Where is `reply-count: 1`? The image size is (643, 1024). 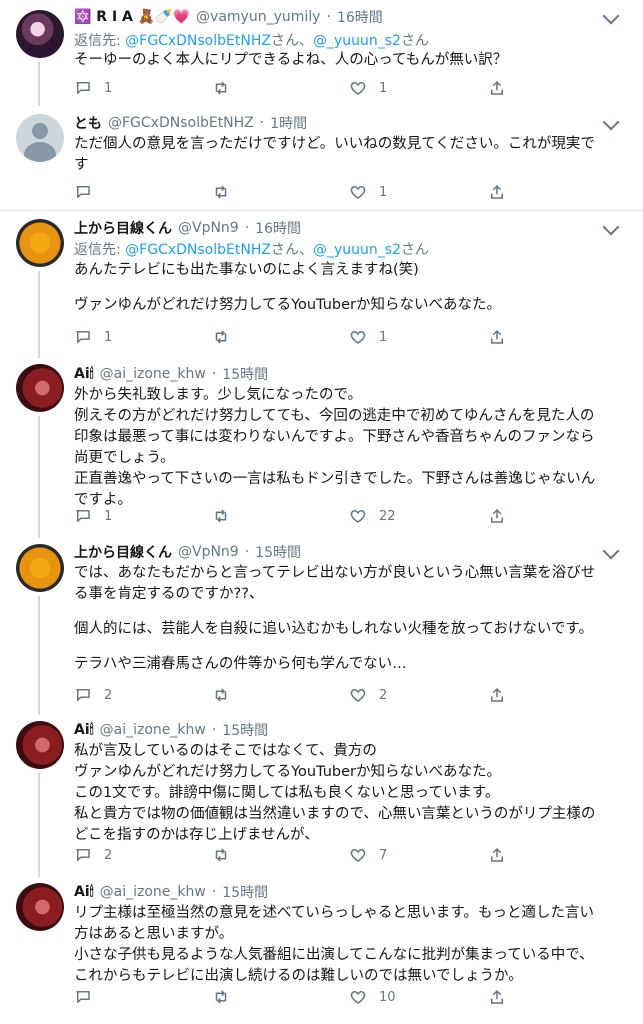 reply-count: 1 is located at coordinates (108, 337).